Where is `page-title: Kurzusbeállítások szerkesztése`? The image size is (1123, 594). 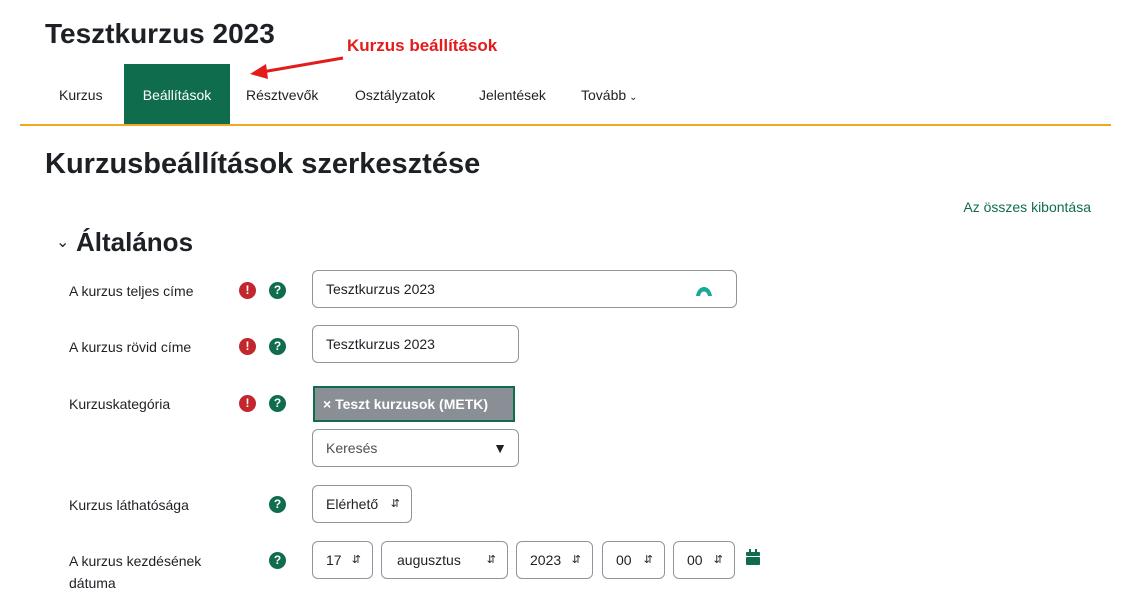
page-title: Kurzusbeállítások szerkesztése is located at coordinates (263, 164).